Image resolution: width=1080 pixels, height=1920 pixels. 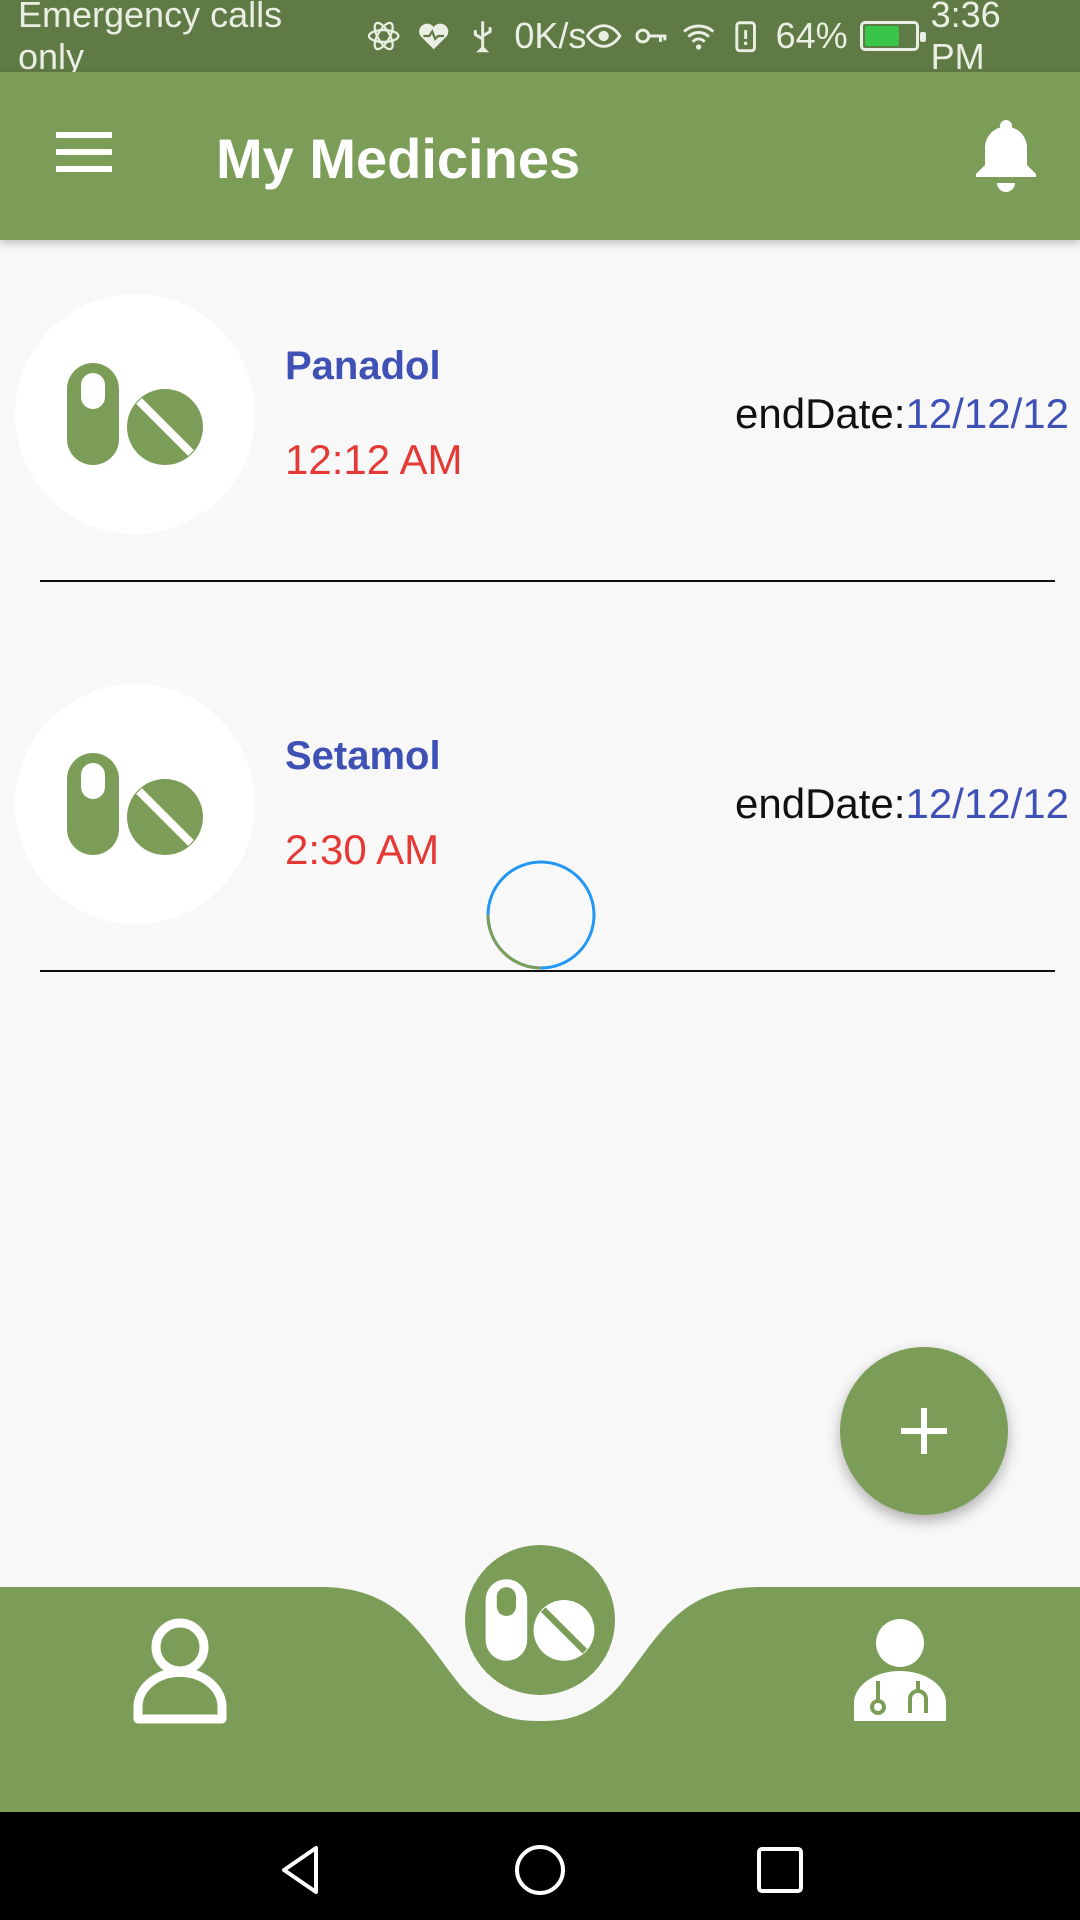 What do you see at coordinates (541, 915) in the screenshot?
I see `loading-spinner` at bounding box center [541, 915].